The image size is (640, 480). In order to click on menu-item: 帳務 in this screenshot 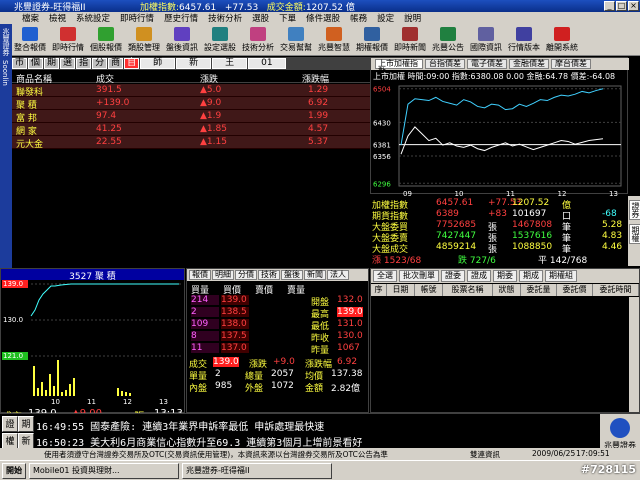, I will do `click(358, 18)`.